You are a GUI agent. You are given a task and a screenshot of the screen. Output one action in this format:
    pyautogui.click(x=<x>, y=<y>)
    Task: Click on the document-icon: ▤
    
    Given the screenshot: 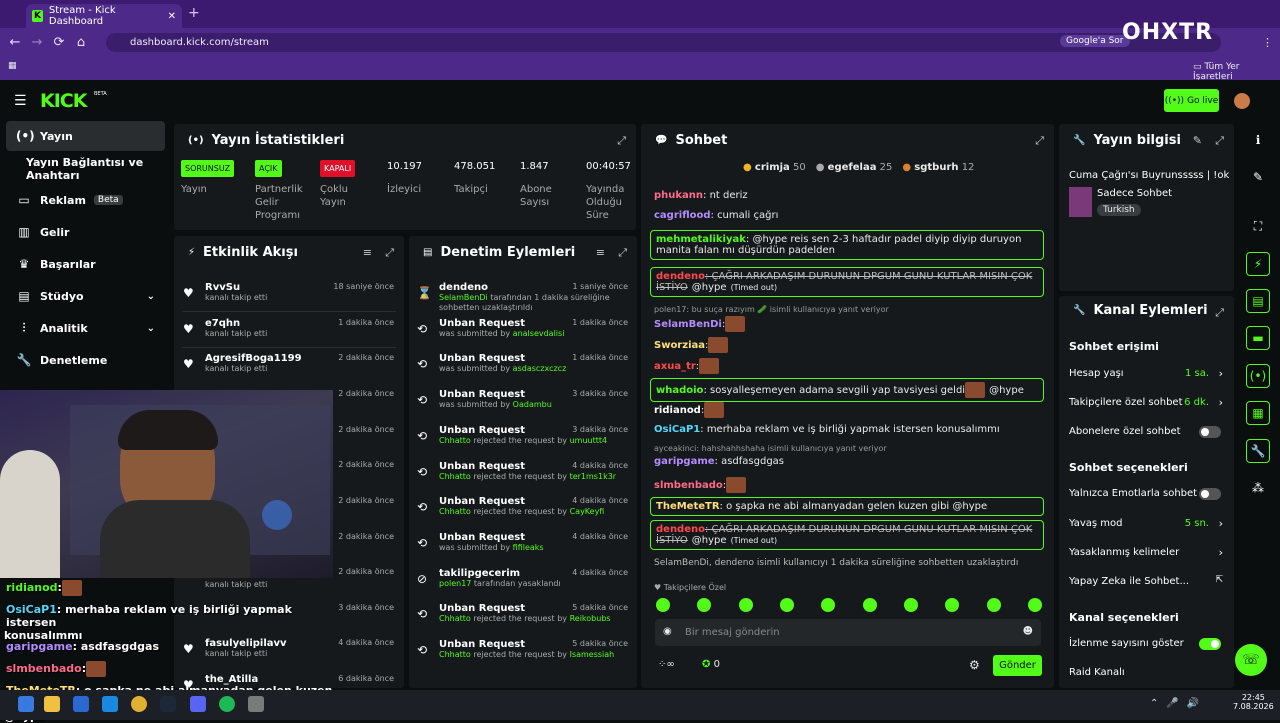 What is the action you would take?
    pyautogui.click(x=1258, y=301)
    